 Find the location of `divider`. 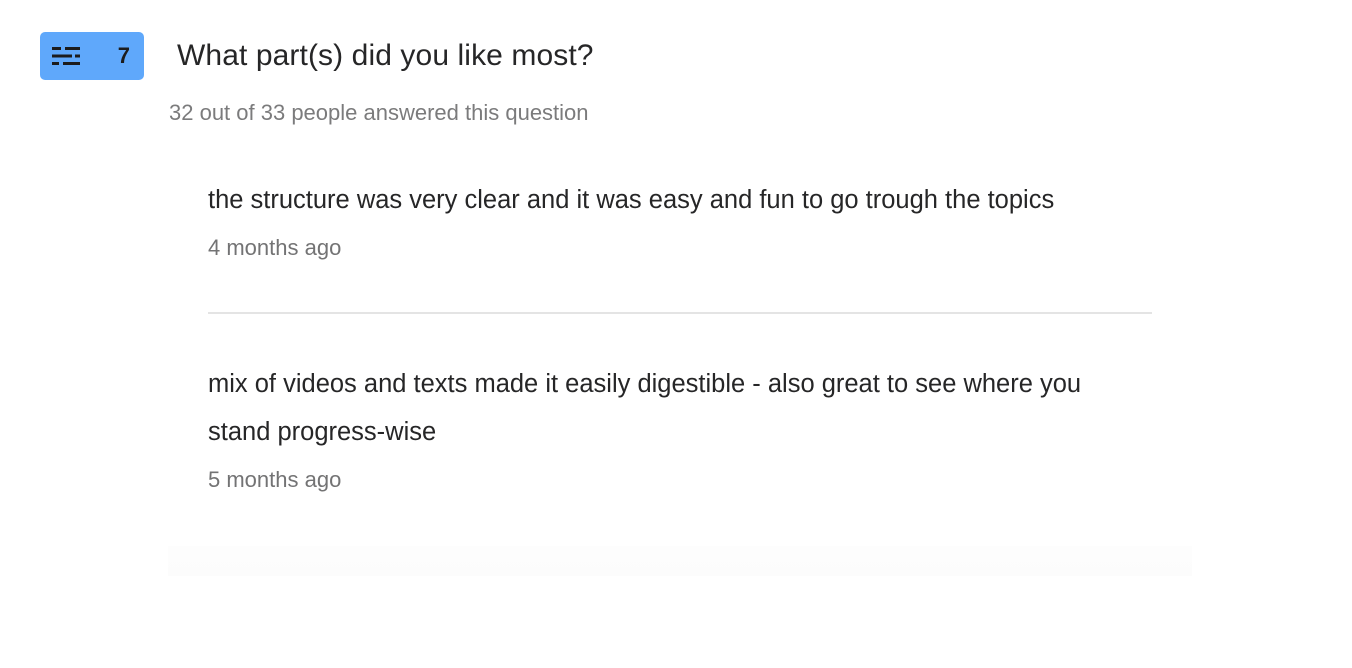

divider is located at coordinates (680, 313).